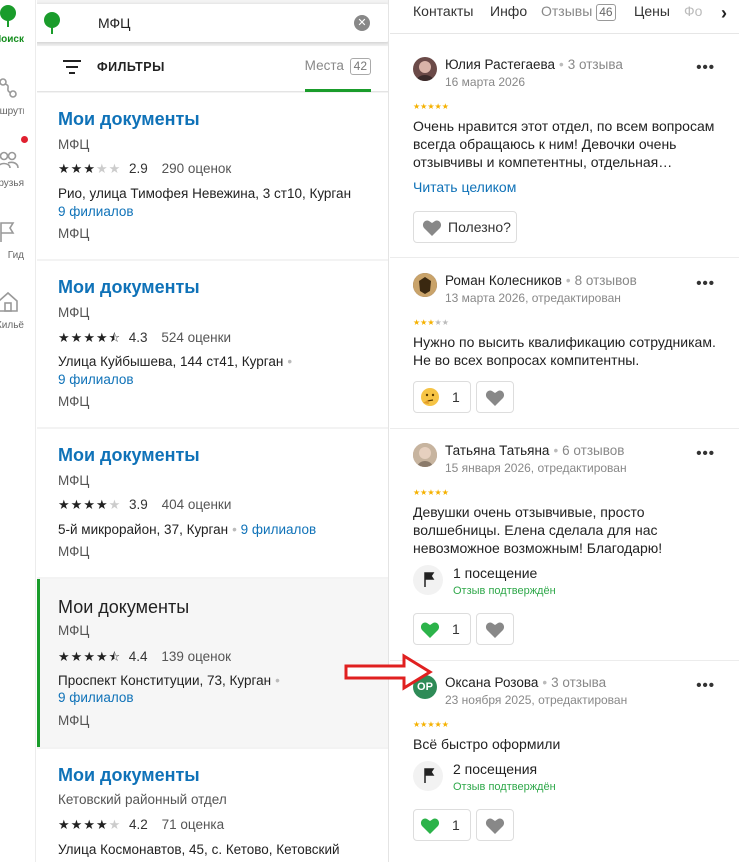  What do you see at coordinates (362, 23) in the screenshot?
I see `clear-search-icon: ✕` at bounding box center [362, 23].